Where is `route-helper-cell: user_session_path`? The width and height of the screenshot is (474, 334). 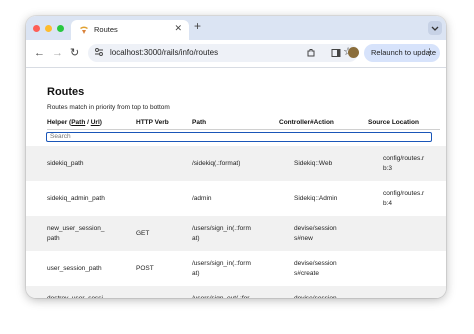
route-helper-cell: user_session_path is located at coordinates (74, 268).